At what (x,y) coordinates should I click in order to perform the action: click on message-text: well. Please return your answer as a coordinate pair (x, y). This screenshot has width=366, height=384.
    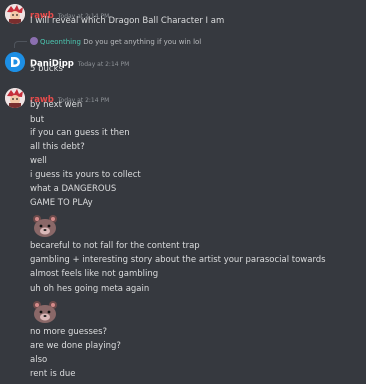
    Looking at the image, I should click on (38, 161).